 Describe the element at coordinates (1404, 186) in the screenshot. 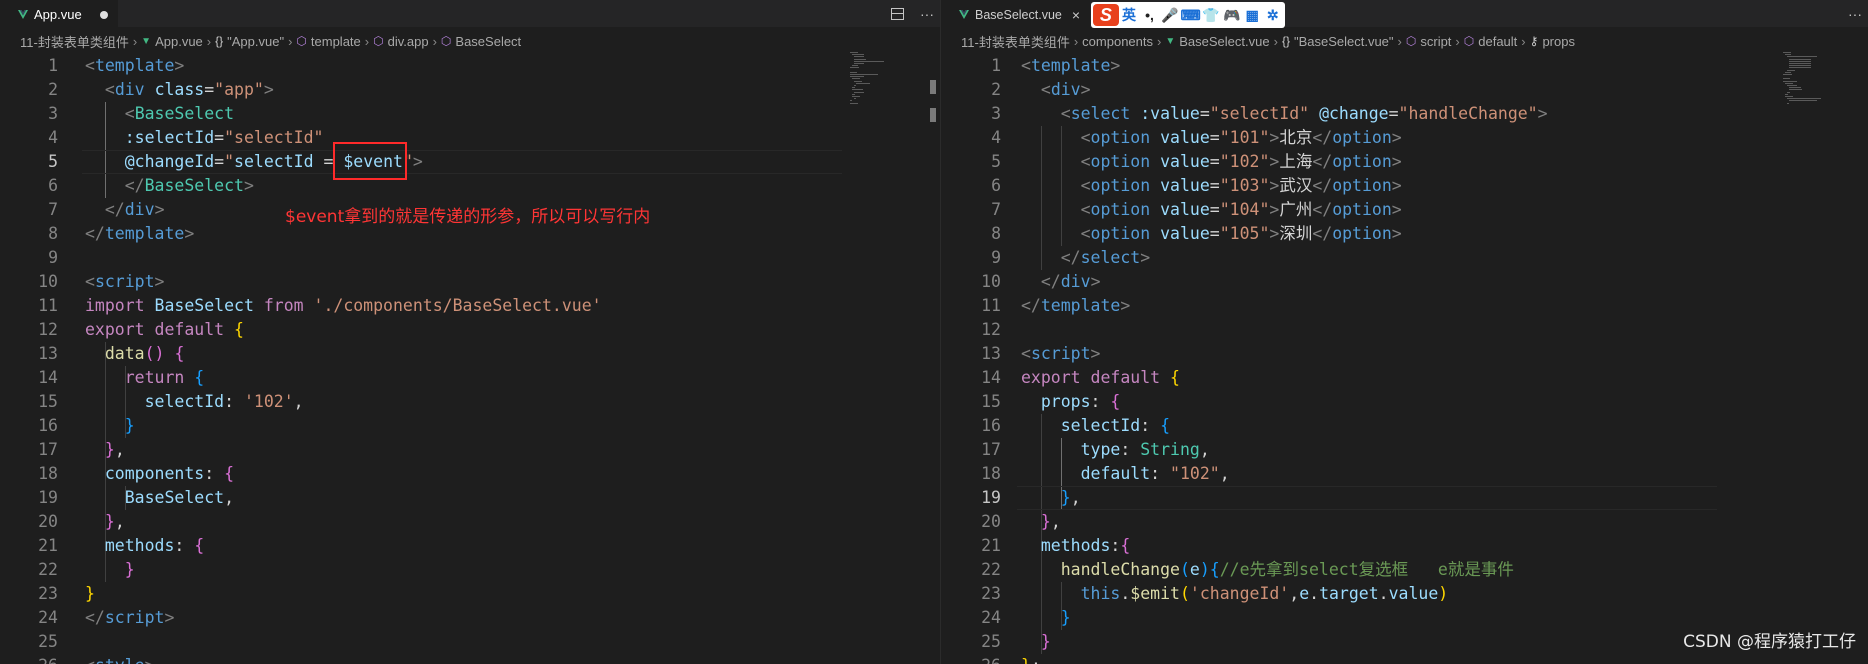

I see `code-line: 6 <option value="103">武汉</option>` at that location.